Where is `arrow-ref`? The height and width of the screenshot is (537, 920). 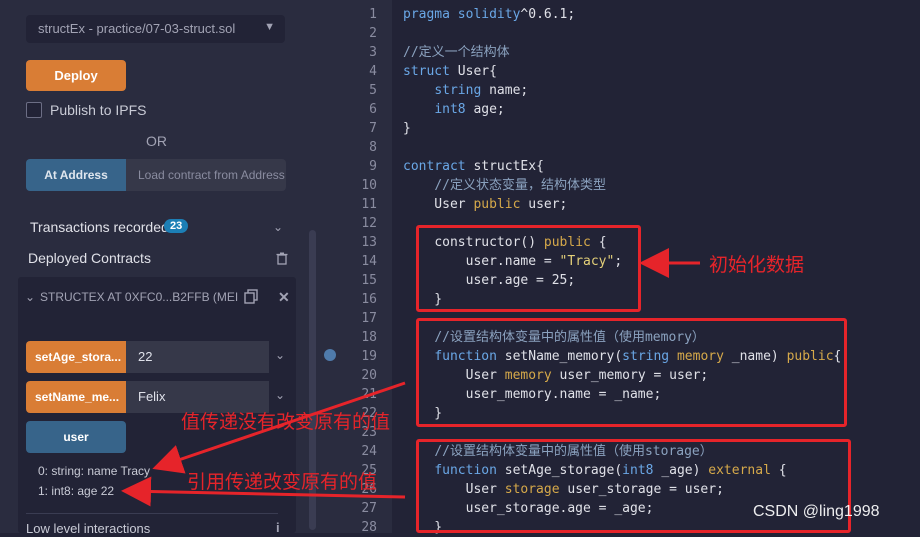
arrow-ref is located at coordinates (263, 491).